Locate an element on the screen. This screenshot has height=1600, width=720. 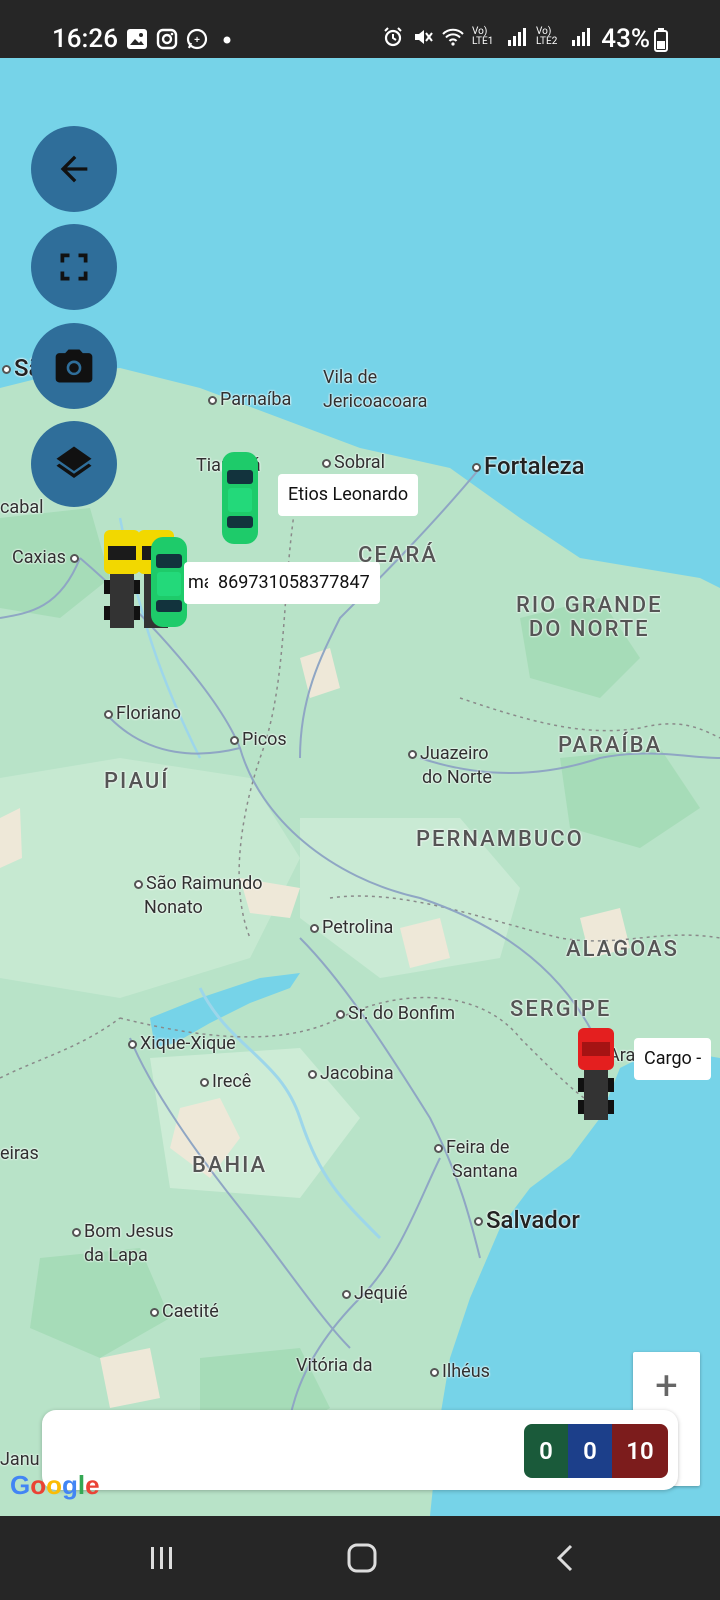
status-bar: 16:26 + Vo) LTE1 Vo) LTE2 43% is located at coordinates (360, 29).